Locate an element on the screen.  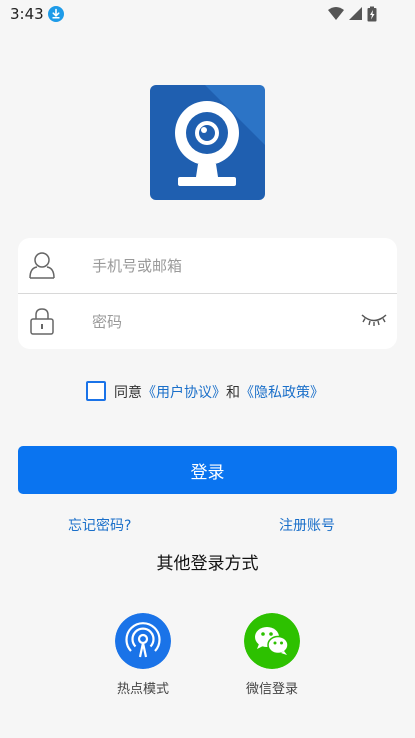
privacy-link: 《隐私政策》 is located at coordinates (282, 393).